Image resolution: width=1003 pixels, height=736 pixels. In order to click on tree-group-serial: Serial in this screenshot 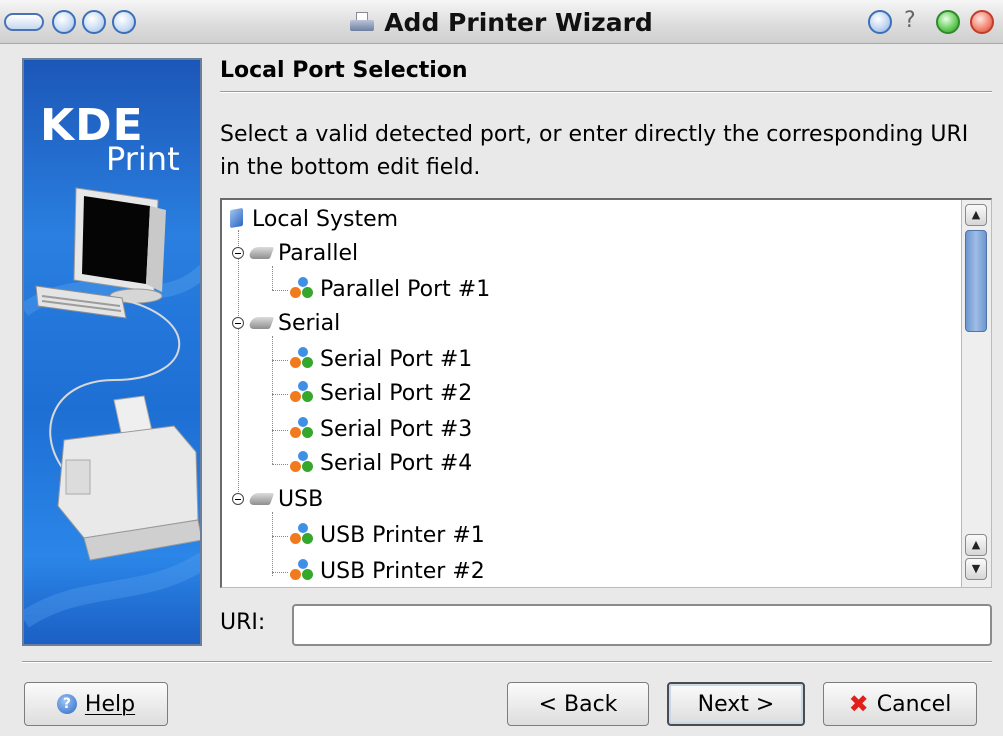, I will do `click(286, 323)`.